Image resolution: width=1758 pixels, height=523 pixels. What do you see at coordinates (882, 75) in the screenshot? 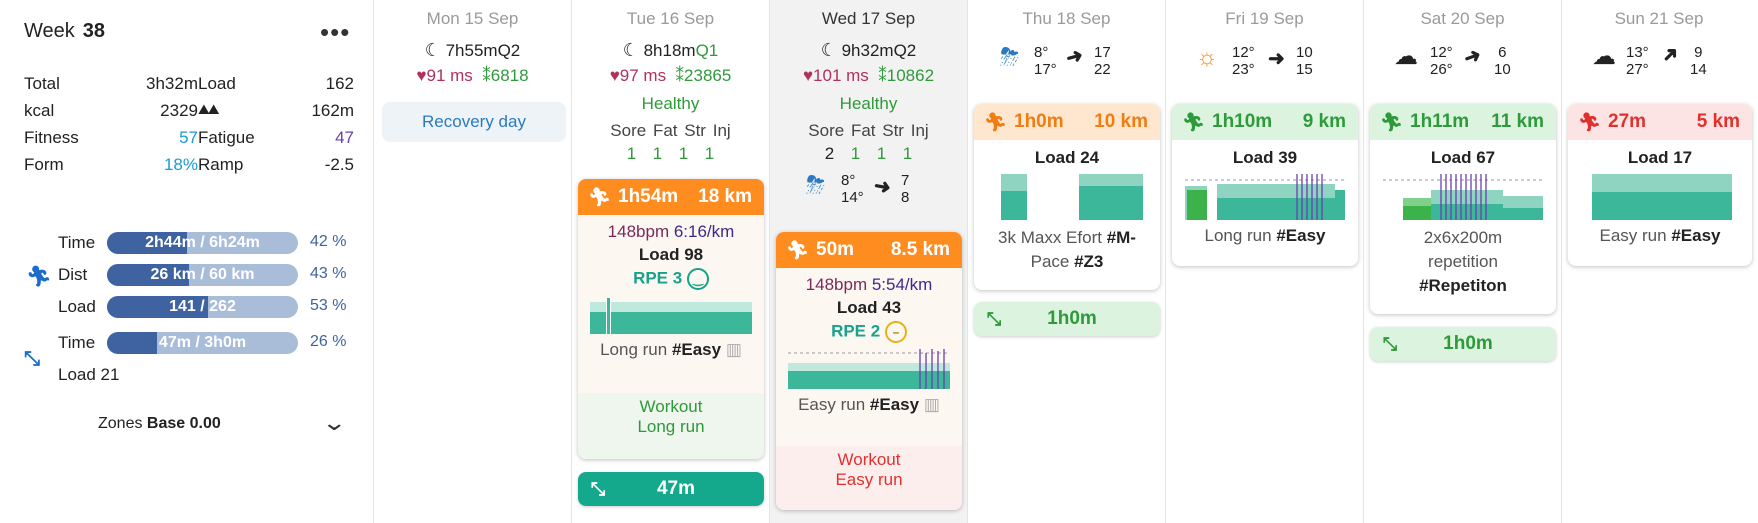
I see `steps-icon: ⁑` at bounding box center [882, 75].